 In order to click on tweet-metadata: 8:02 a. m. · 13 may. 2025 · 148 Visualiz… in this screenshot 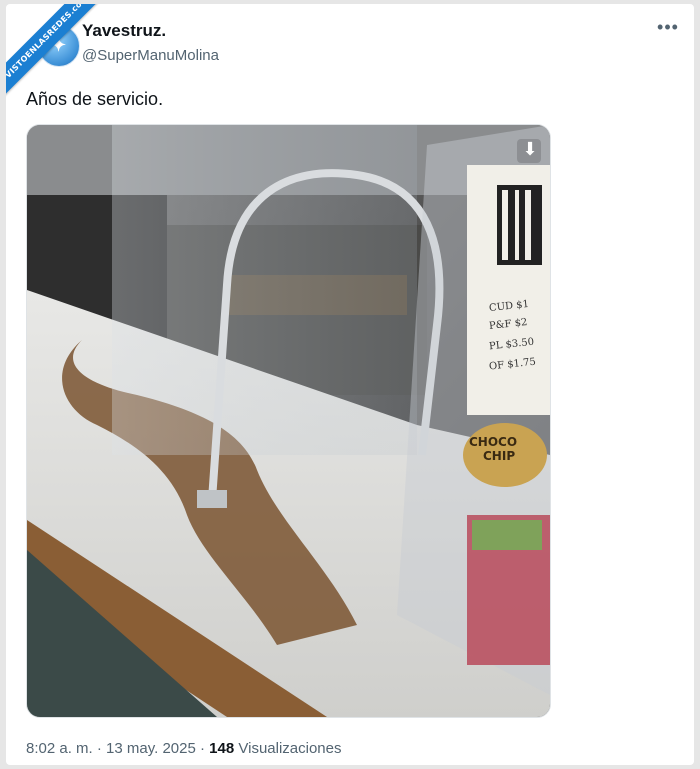, I will do `click(184, 748)`.